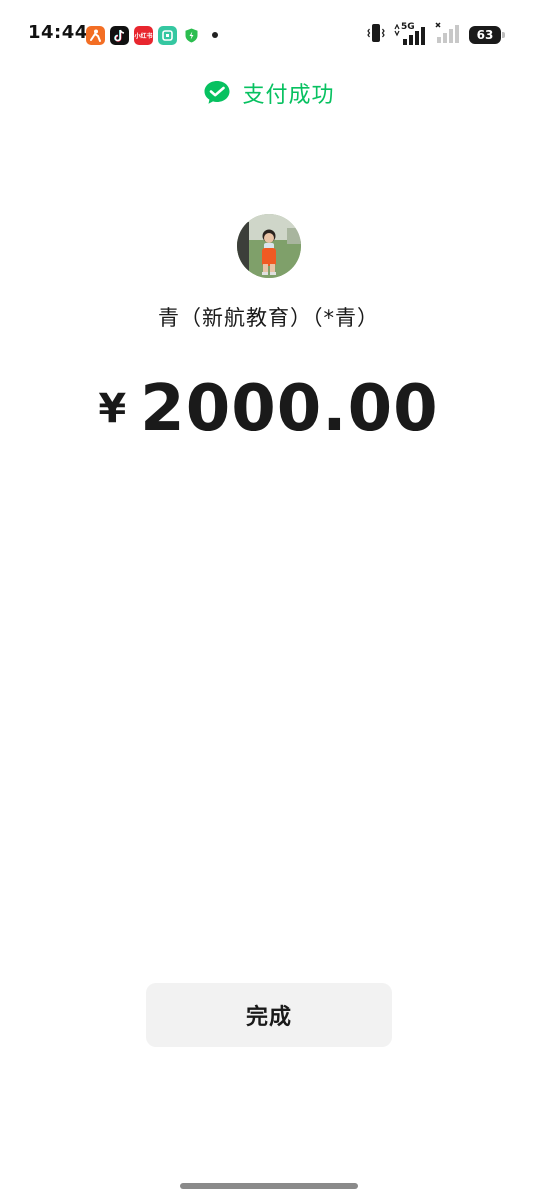 Image resolution: width=537 pixels, height=1200 pixels. What do you see at coordinates (143, 35) in the screenshot?
I see `xiaohongshu-icon: 小红书` at bounding box center [143, 35].